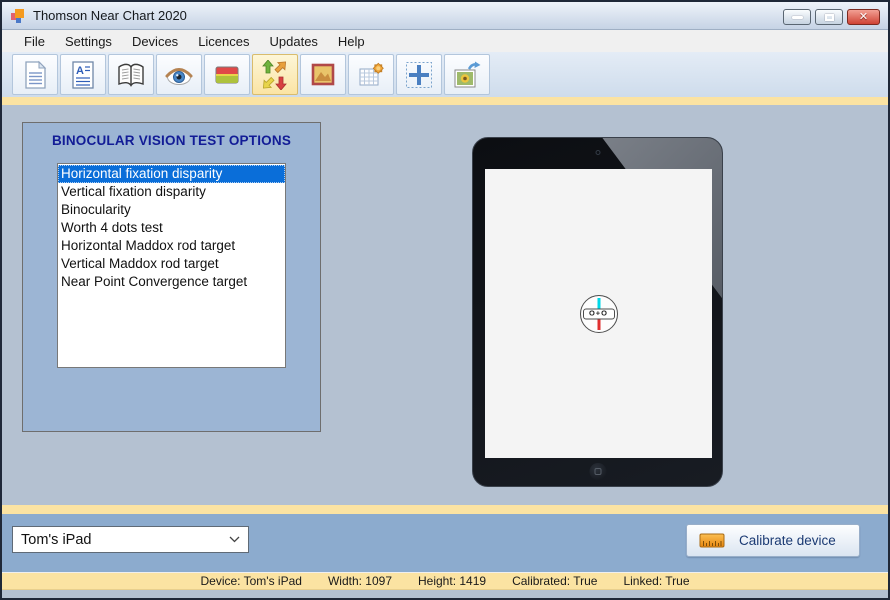 The width and height of the screenshot is (890, 600). I want to click on fixation-disparity-target: O+O, so click(598, 313).